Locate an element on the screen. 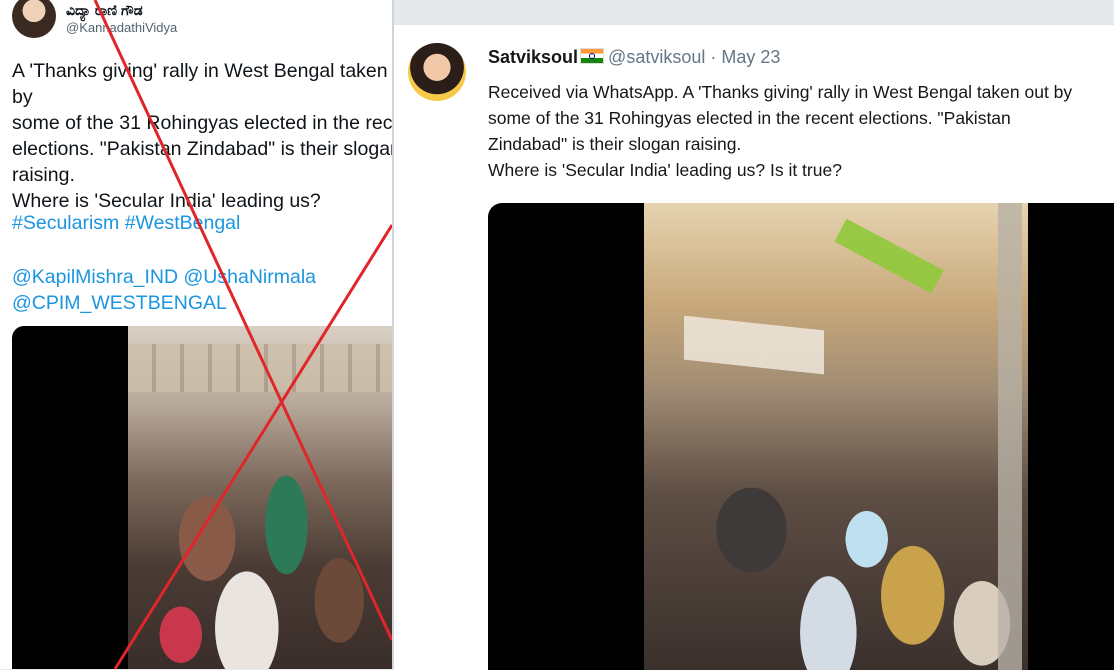 The height and width of the screenshot is (670, 1114). pole is located at coordinates (1010, 436).